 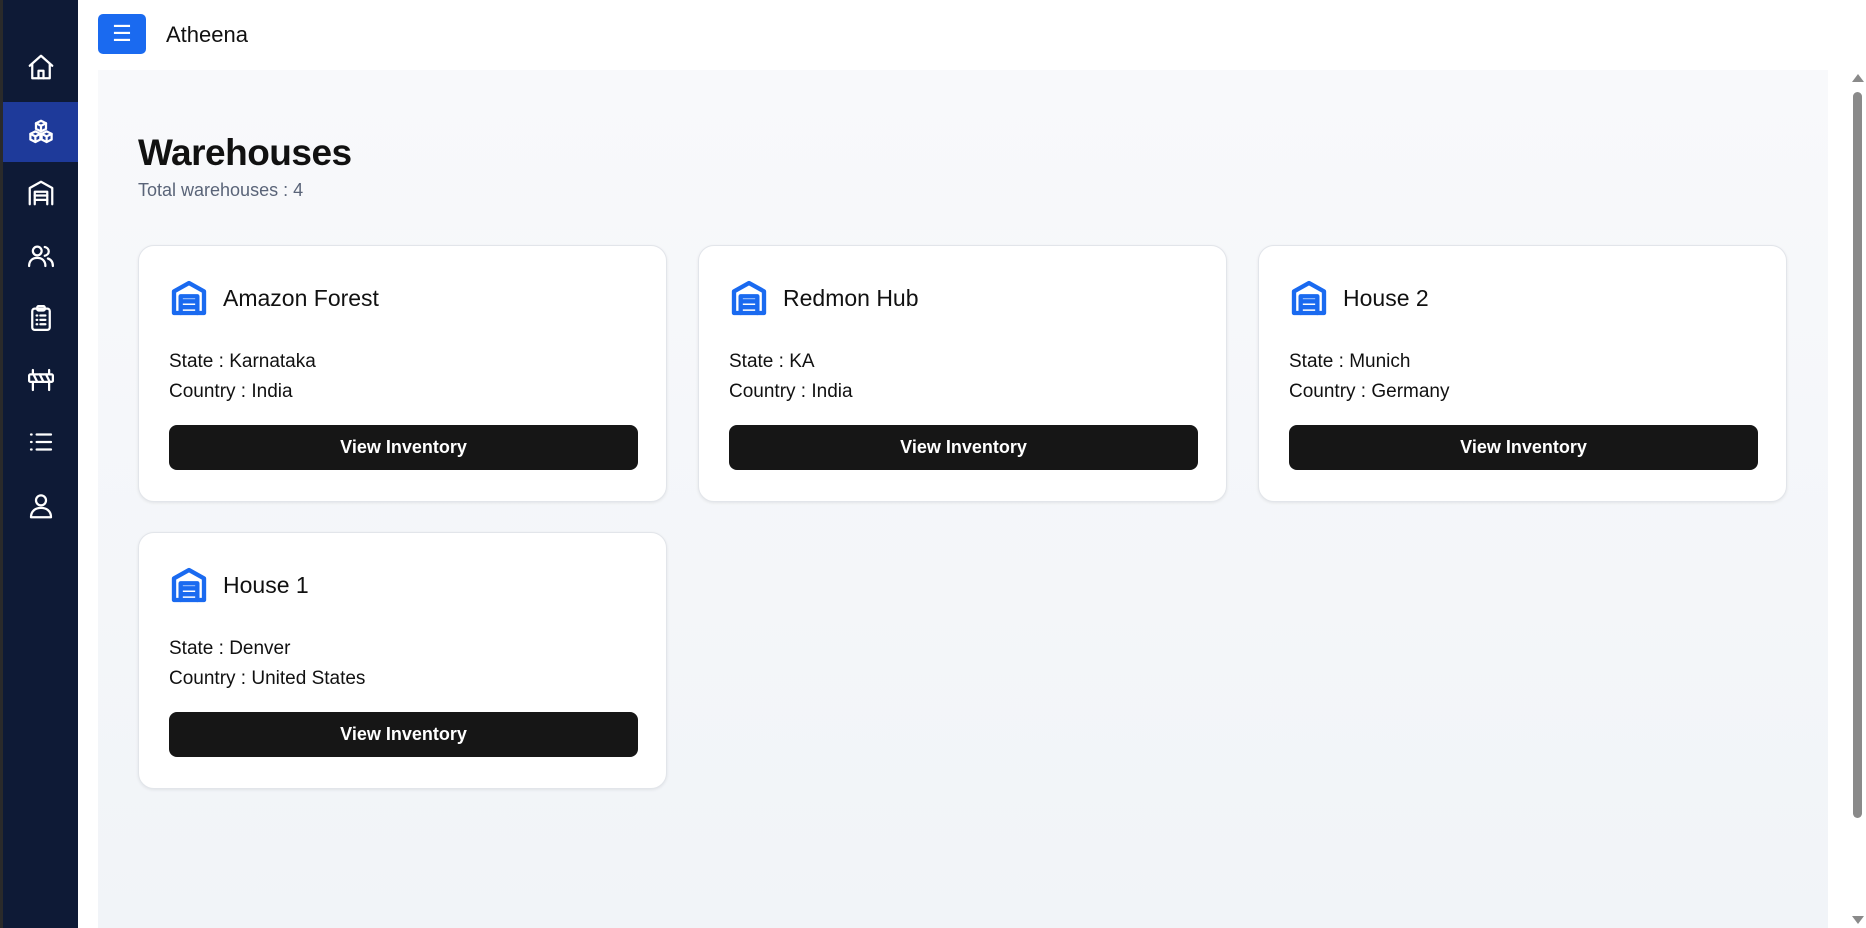 I want to click on sidebar-item-warehouses, so click(x=40, y=193).